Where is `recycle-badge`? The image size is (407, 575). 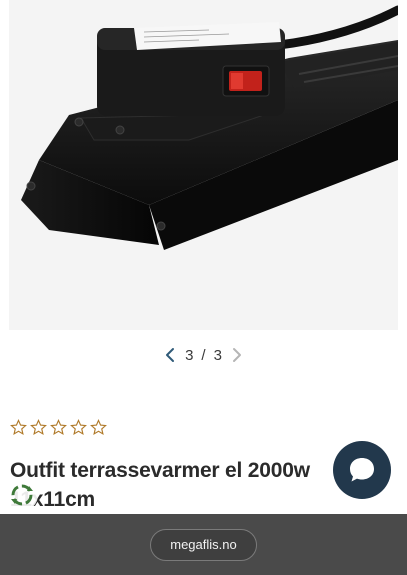
recycle-badge is located at coordinates (22, 495).